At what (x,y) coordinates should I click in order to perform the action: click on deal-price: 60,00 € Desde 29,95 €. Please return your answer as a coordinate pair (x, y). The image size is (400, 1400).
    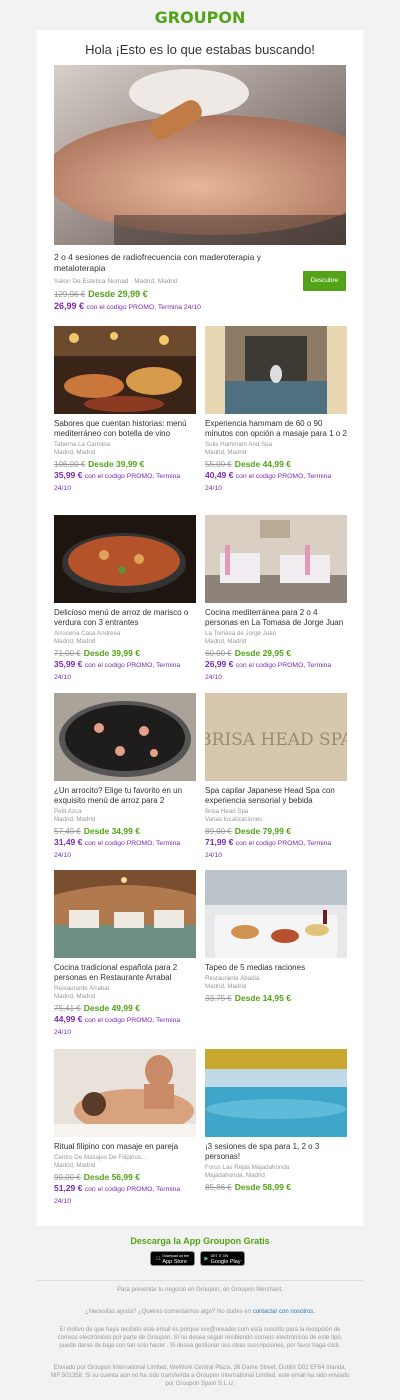
    Looking at the image, I should click on (276, 653).